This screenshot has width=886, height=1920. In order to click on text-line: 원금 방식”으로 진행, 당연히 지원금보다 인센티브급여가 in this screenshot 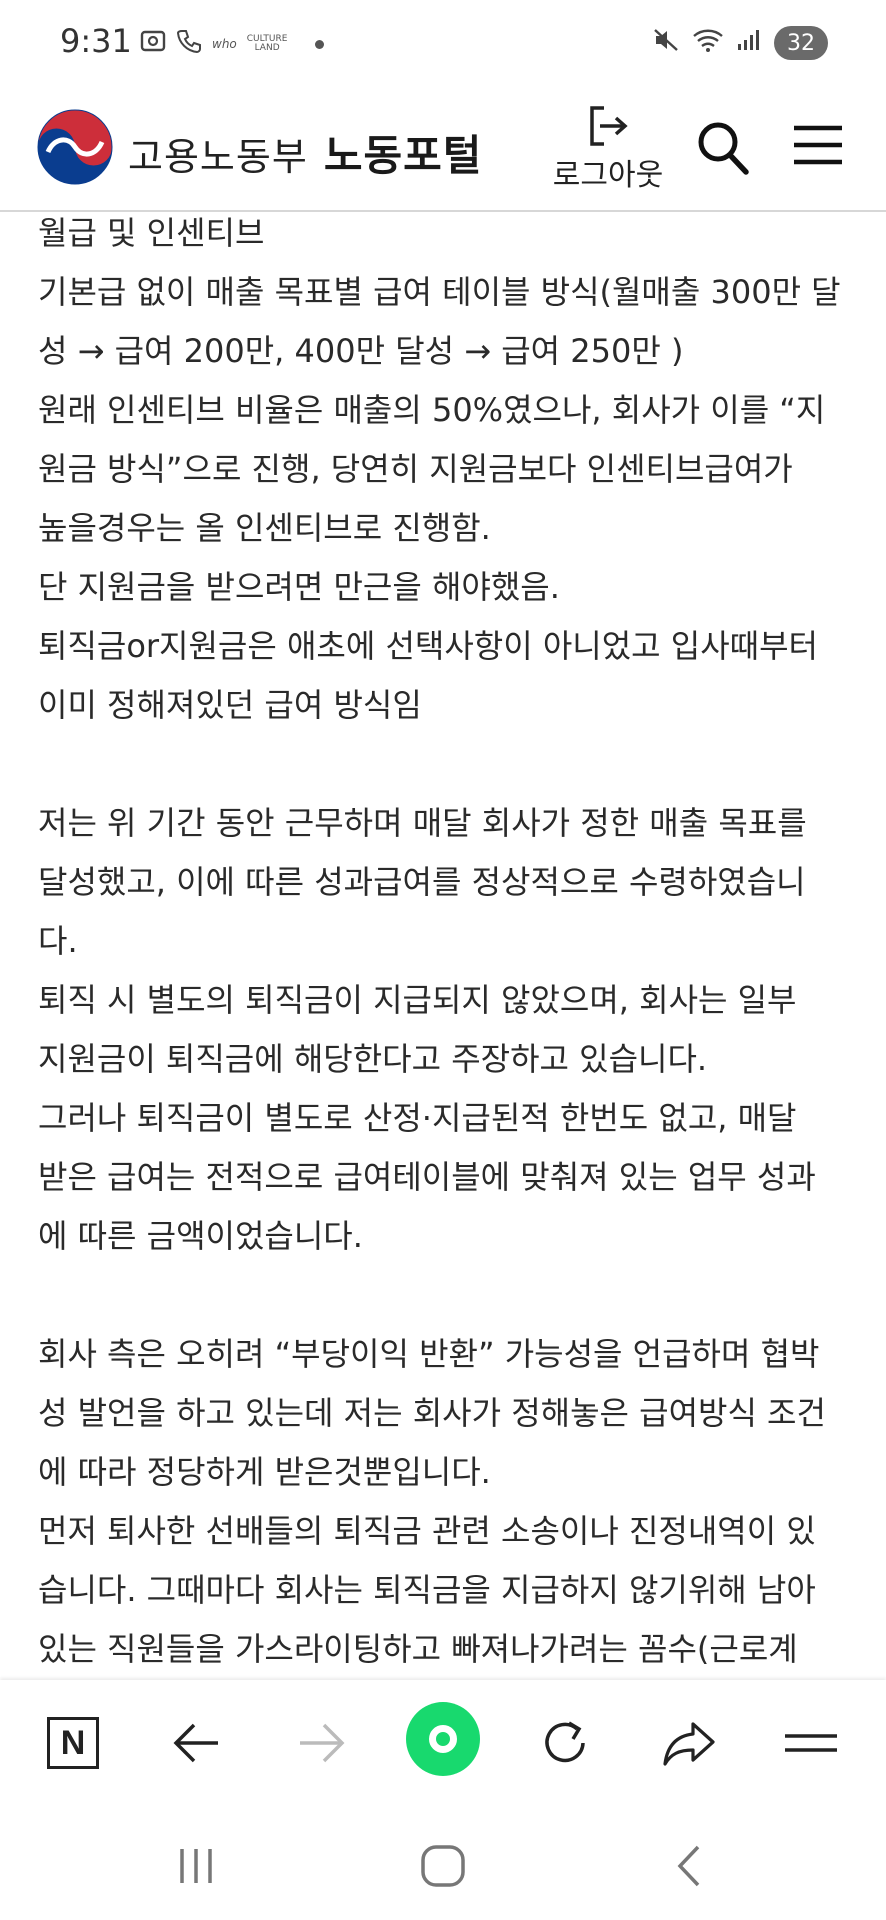, I will do `click(415, 469)`.